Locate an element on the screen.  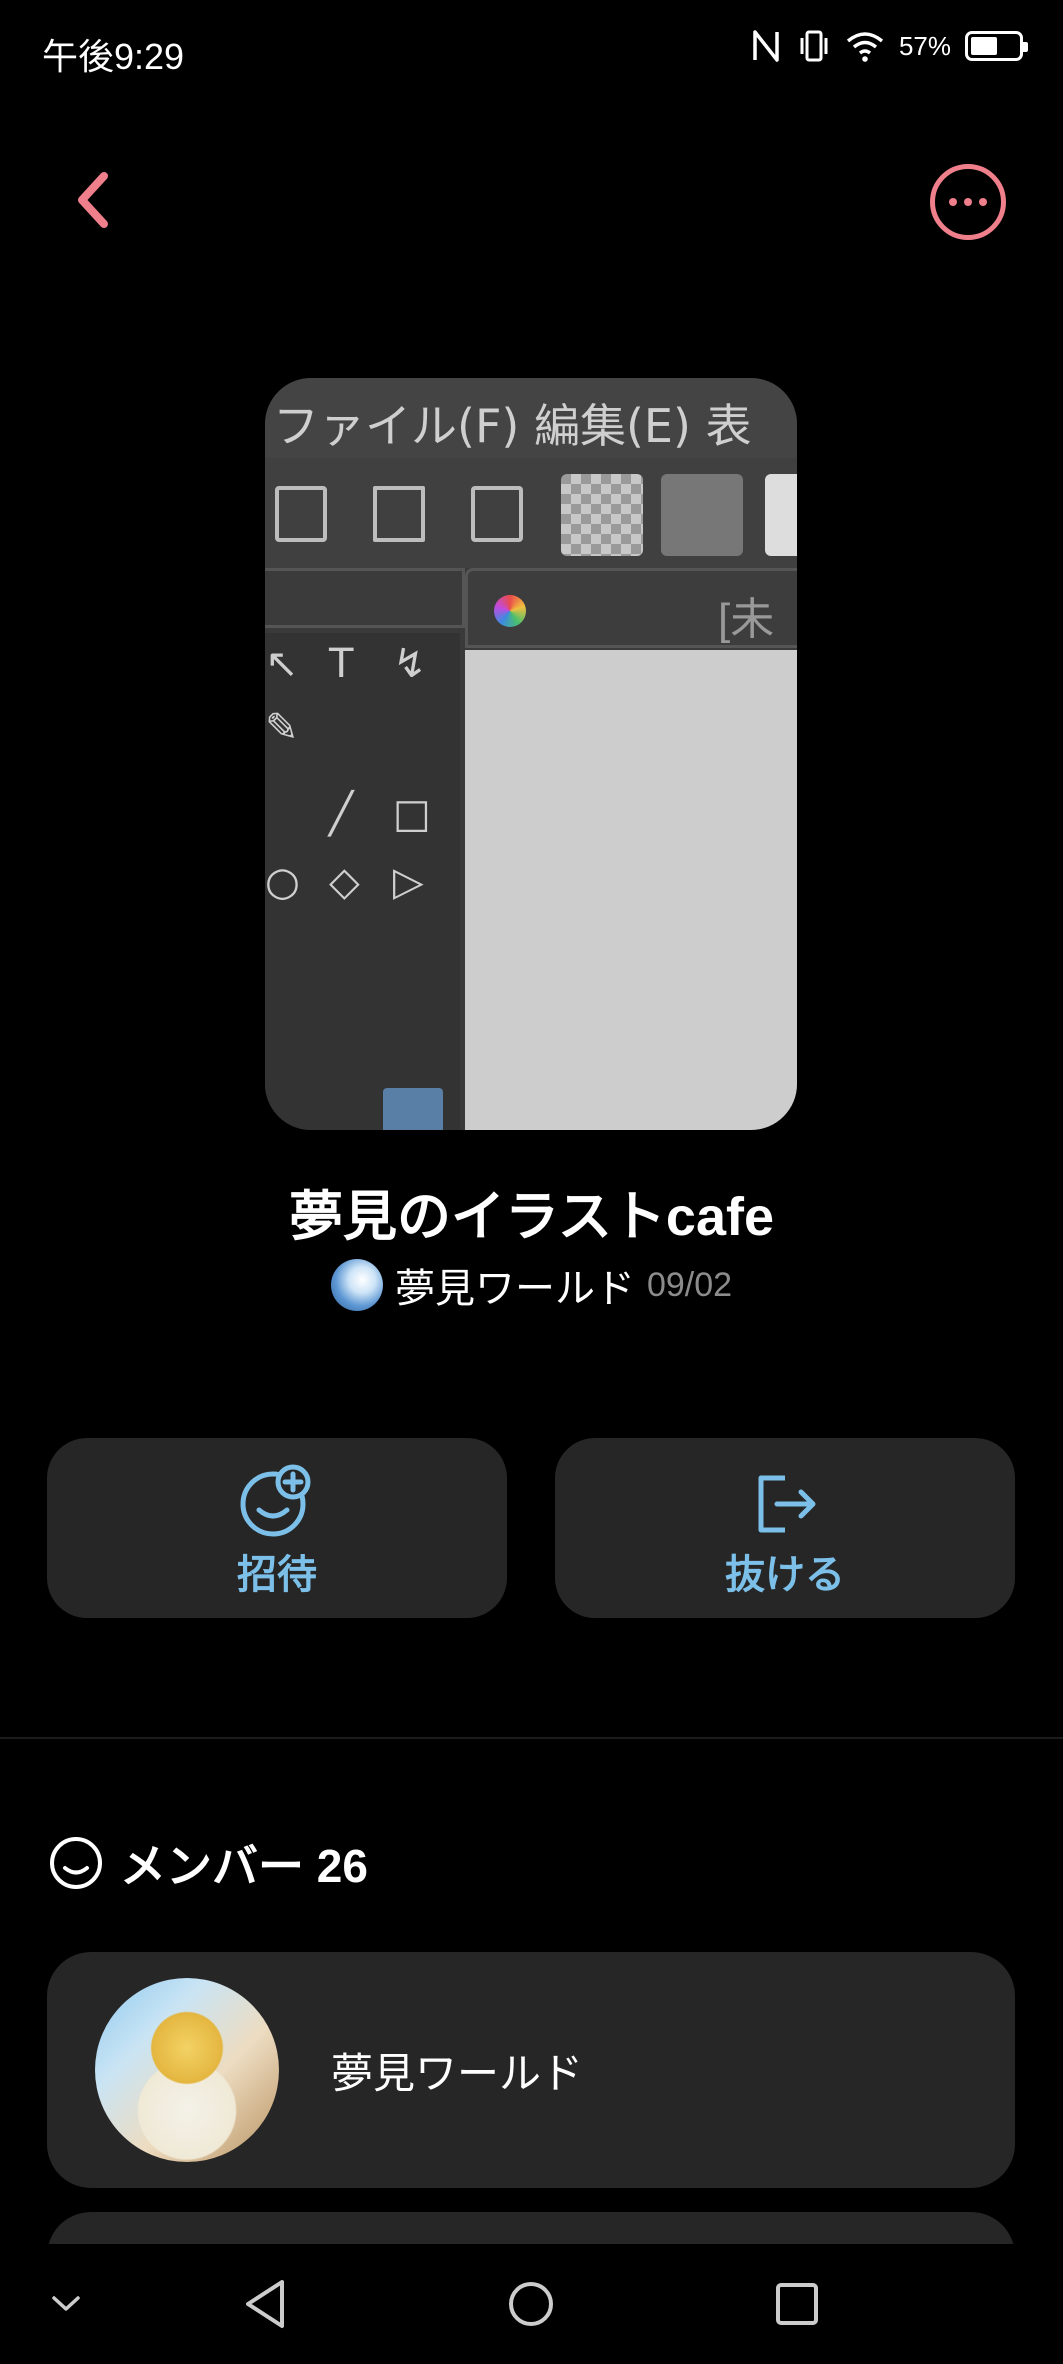
room-title: 夢見のイラストcafe is located at coordinates (531, 1217).